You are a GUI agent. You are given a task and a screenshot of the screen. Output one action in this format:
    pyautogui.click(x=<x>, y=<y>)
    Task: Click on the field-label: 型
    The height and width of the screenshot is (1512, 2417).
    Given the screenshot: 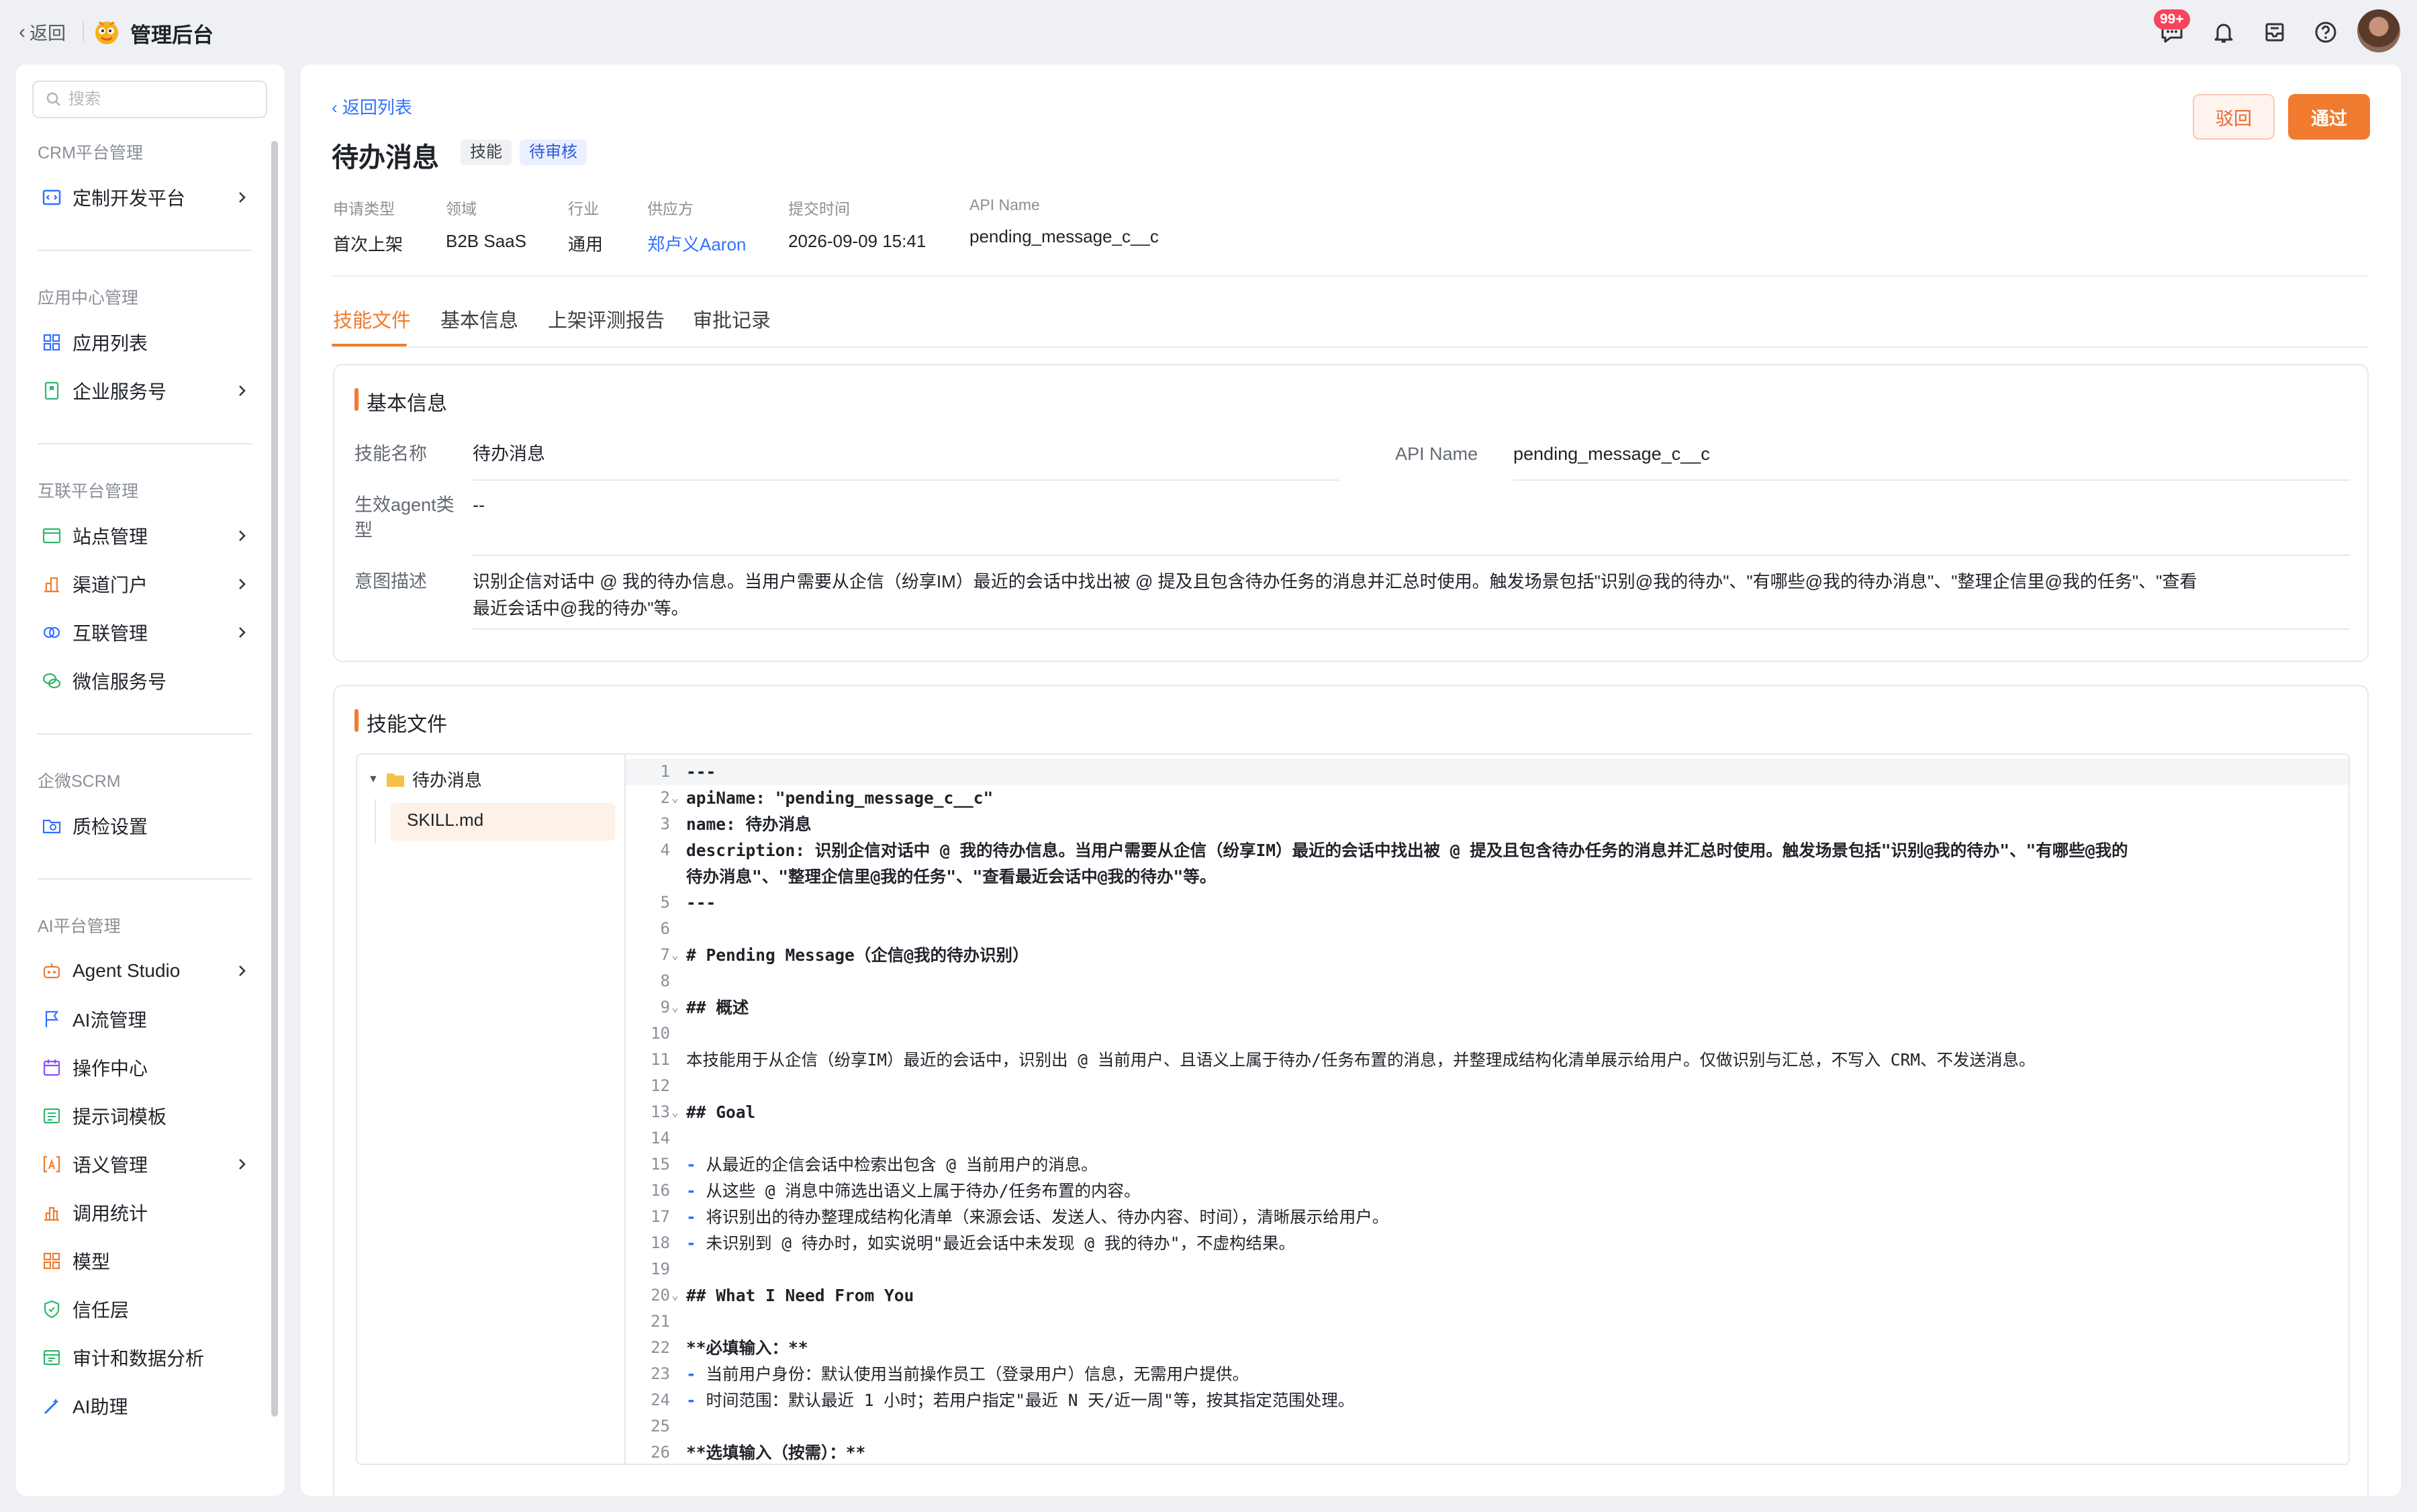 What is the action you would take?
    pyautogui.click(x=364, y=530)
    